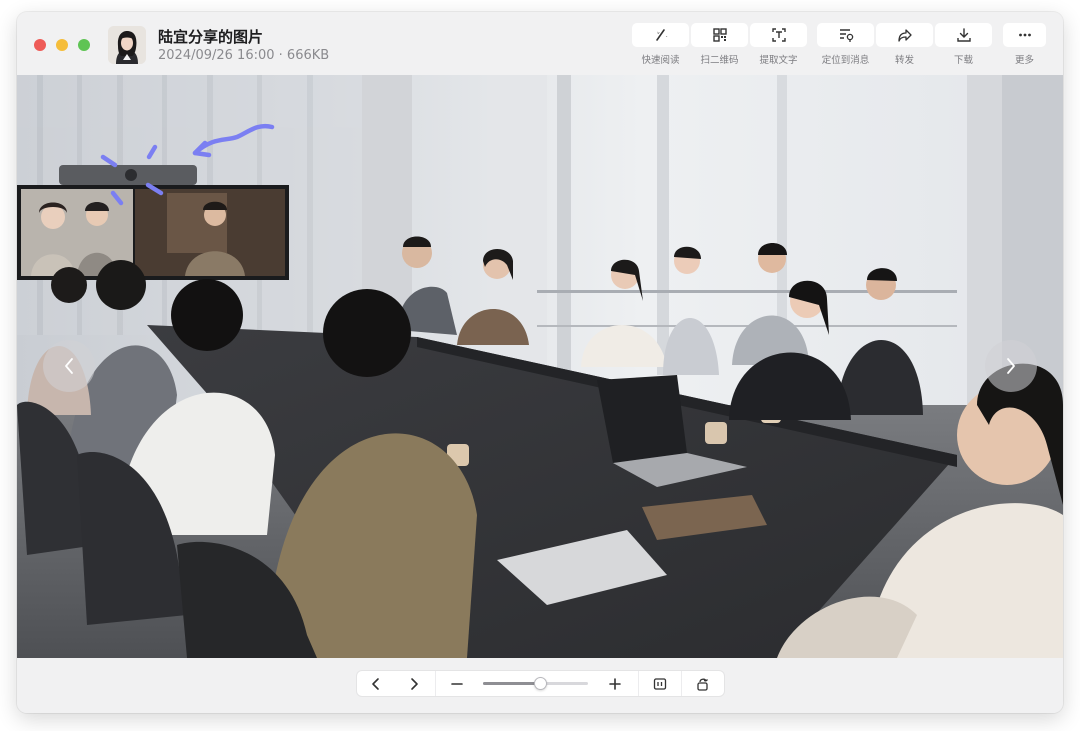 The height and width of the screenshot is (731, 1080). I want to click on qr-code-icon, so click(719, 35).